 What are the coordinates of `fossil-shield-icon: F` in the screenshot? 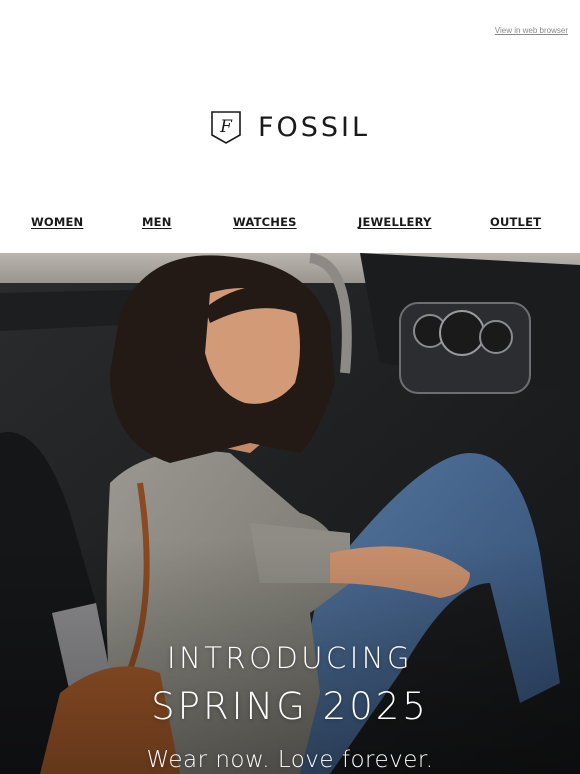 It's located at (226, 127).